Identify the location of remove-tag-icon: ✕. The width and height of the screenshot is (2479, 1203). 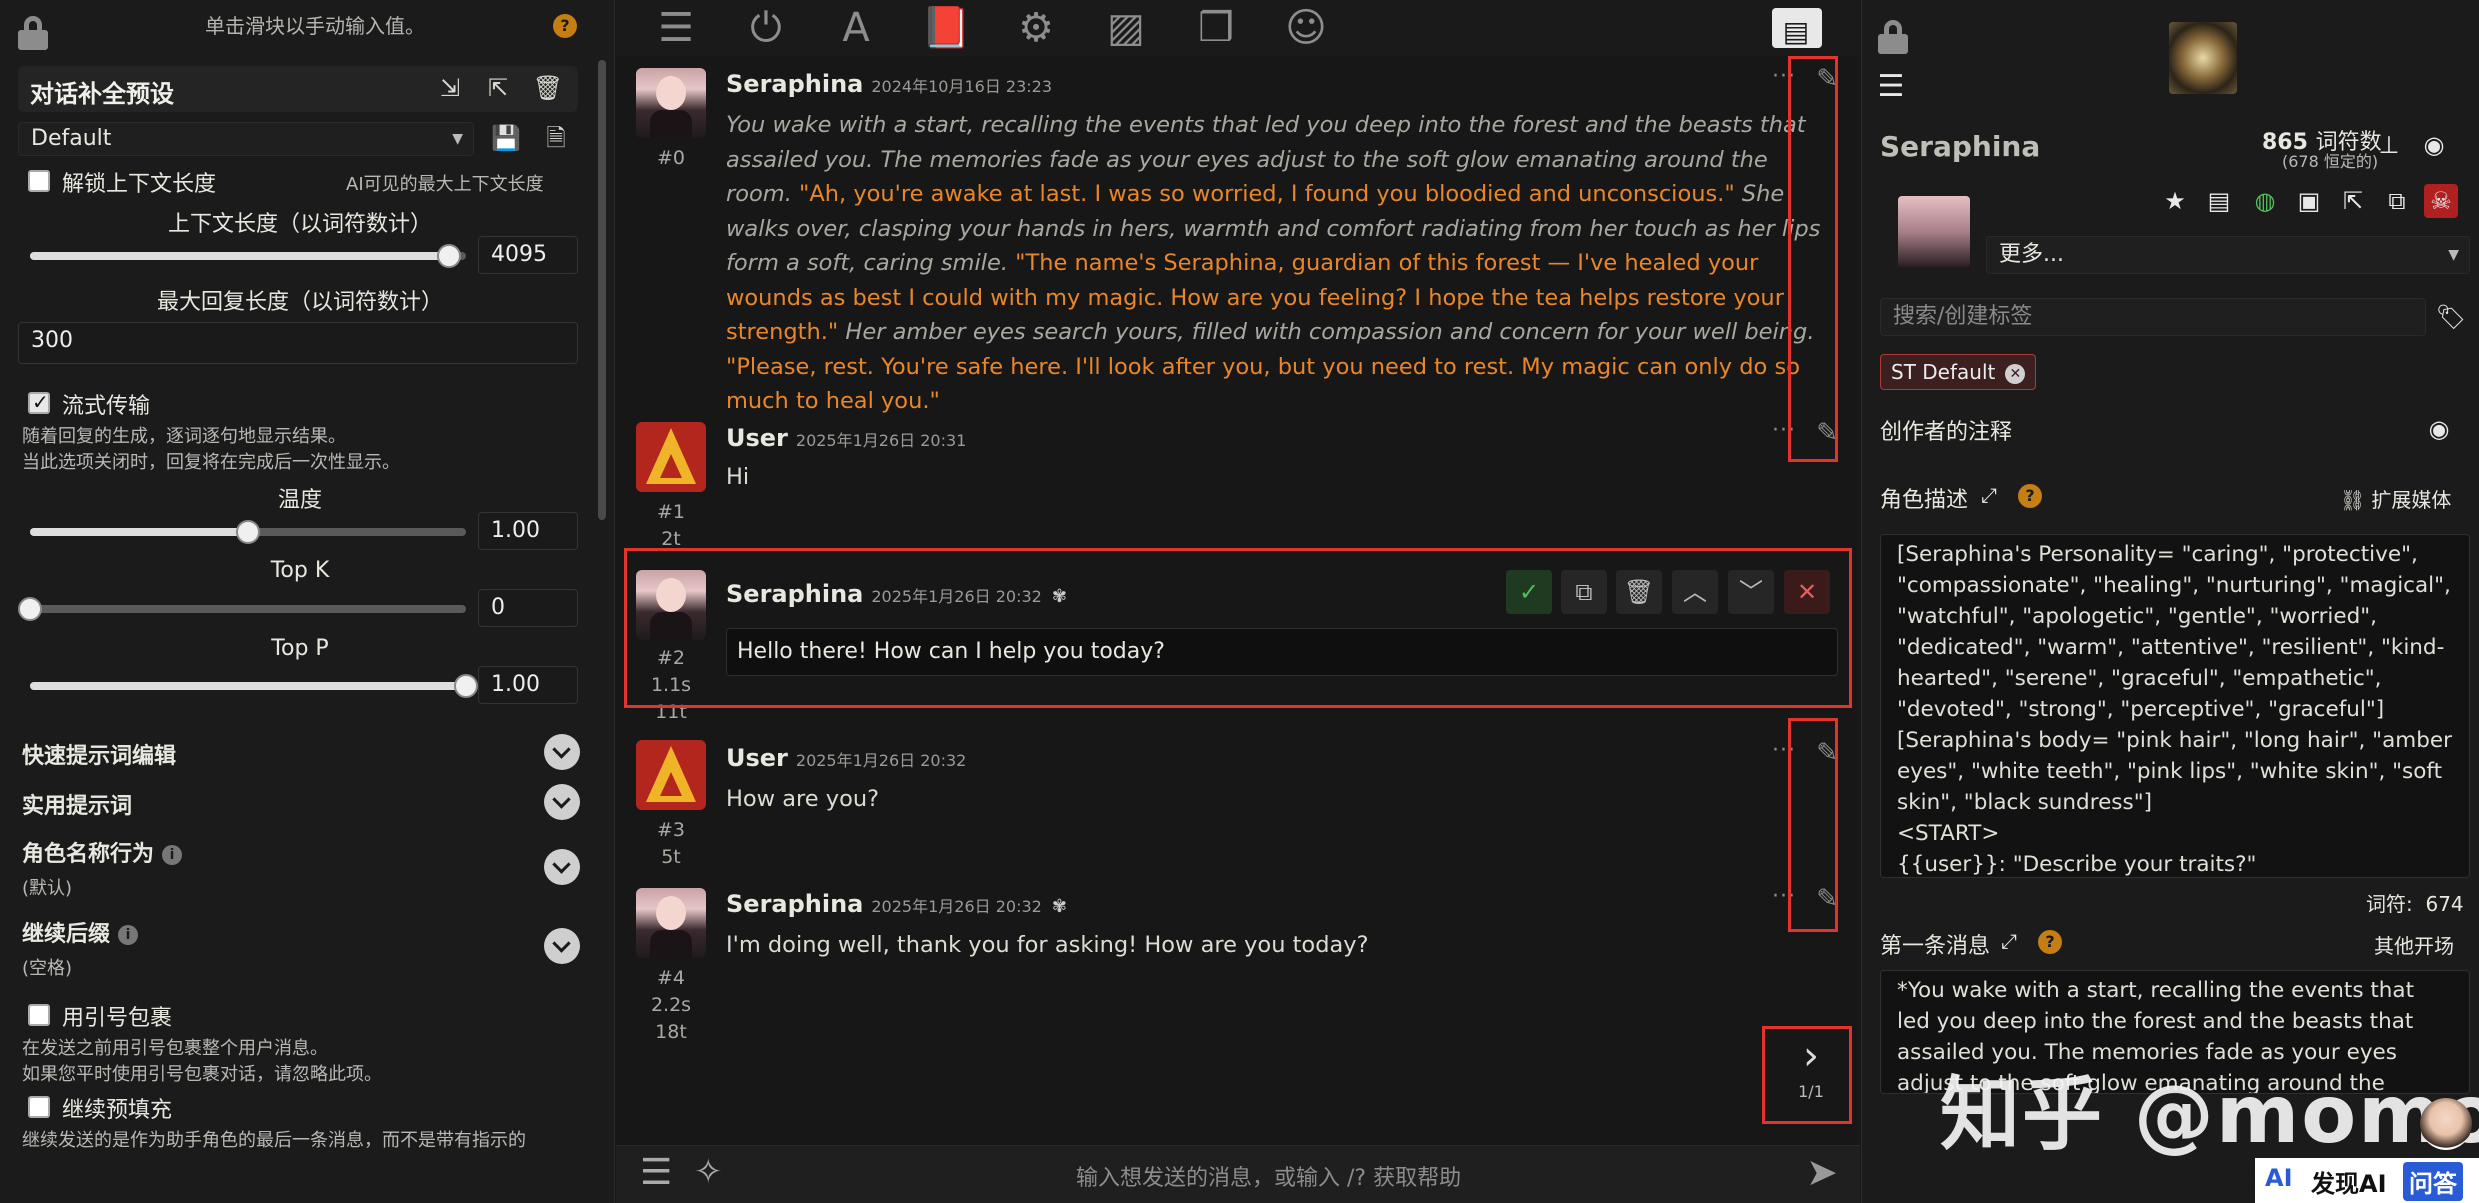
(2015, 373).